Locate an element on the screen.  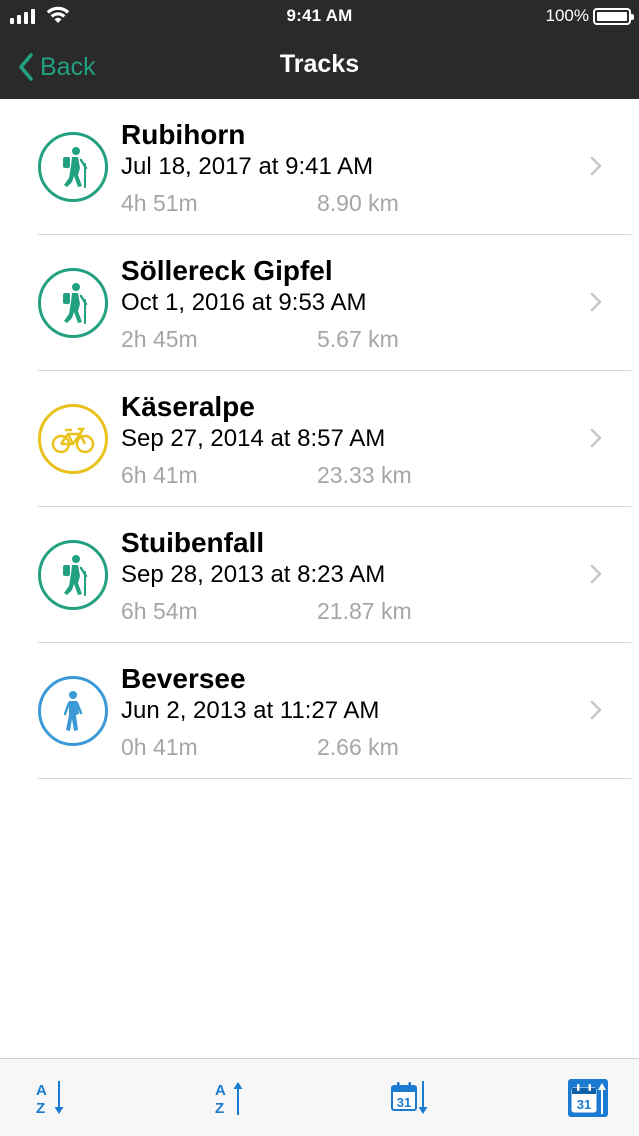
row-divider is located at coordinates (334, 778).